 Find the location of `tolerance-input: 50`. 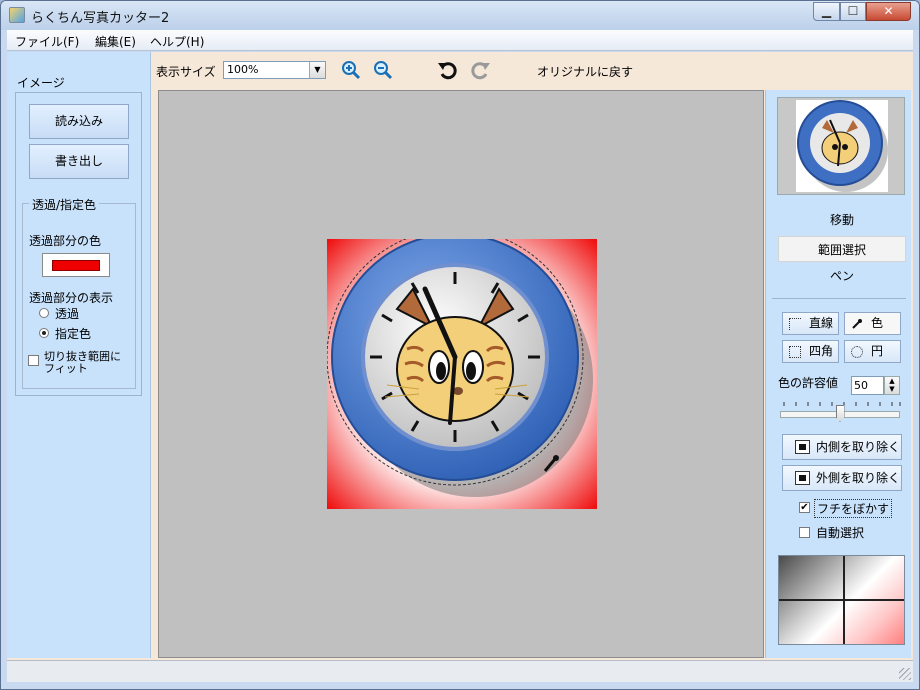

tolerance-input: 50 is located at coordinates (867, 385).